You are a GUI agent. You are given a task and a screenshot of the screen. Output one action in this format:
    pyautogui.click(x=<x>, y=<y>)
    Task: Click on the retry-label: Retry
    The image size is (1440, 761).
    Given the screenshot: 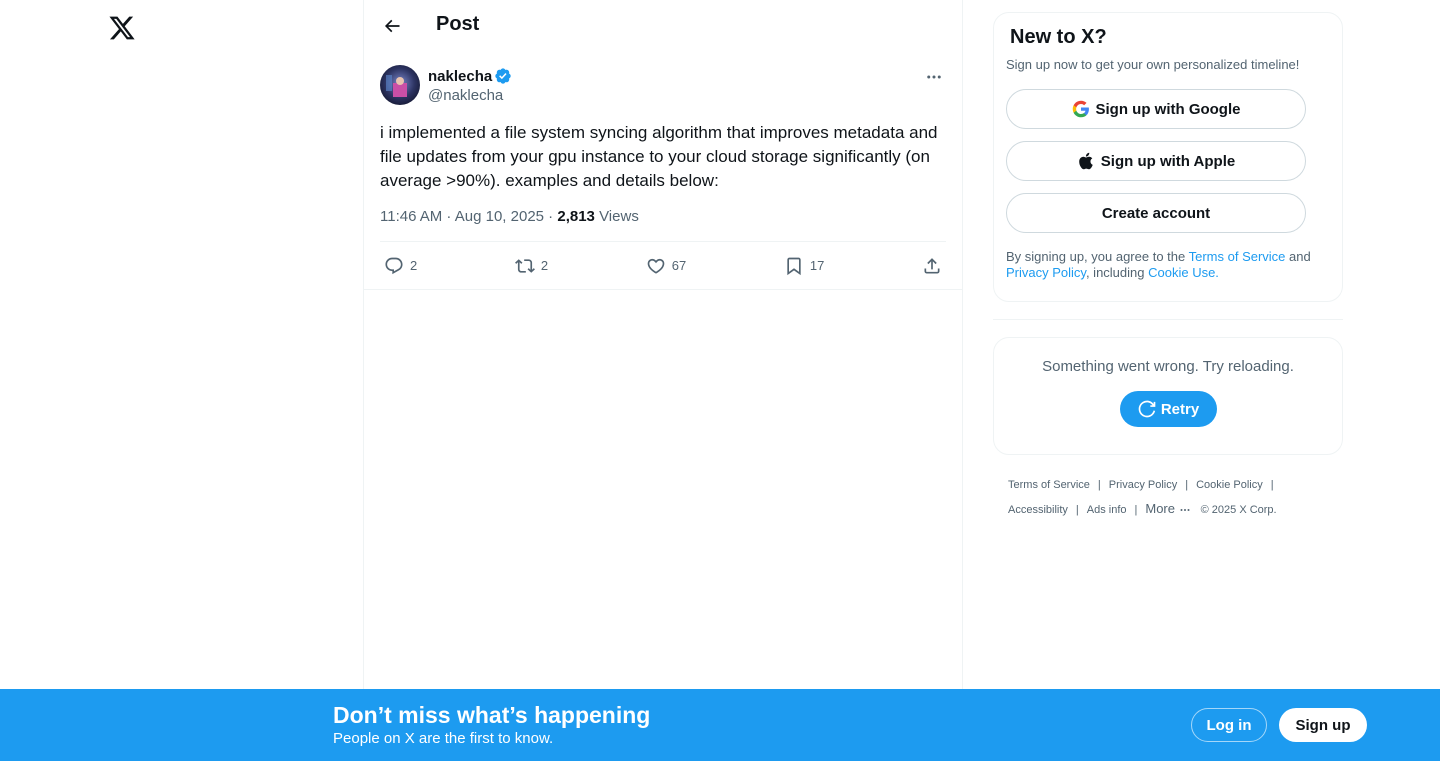 What is the action you would take?
    pyautogui.click(x=1180, y=409)
    